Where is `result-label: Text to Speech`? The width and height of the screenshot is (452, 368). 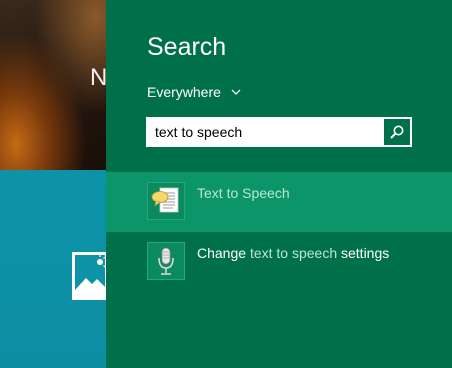 result-label: Text to Speech is located at coordinates (243, 193).